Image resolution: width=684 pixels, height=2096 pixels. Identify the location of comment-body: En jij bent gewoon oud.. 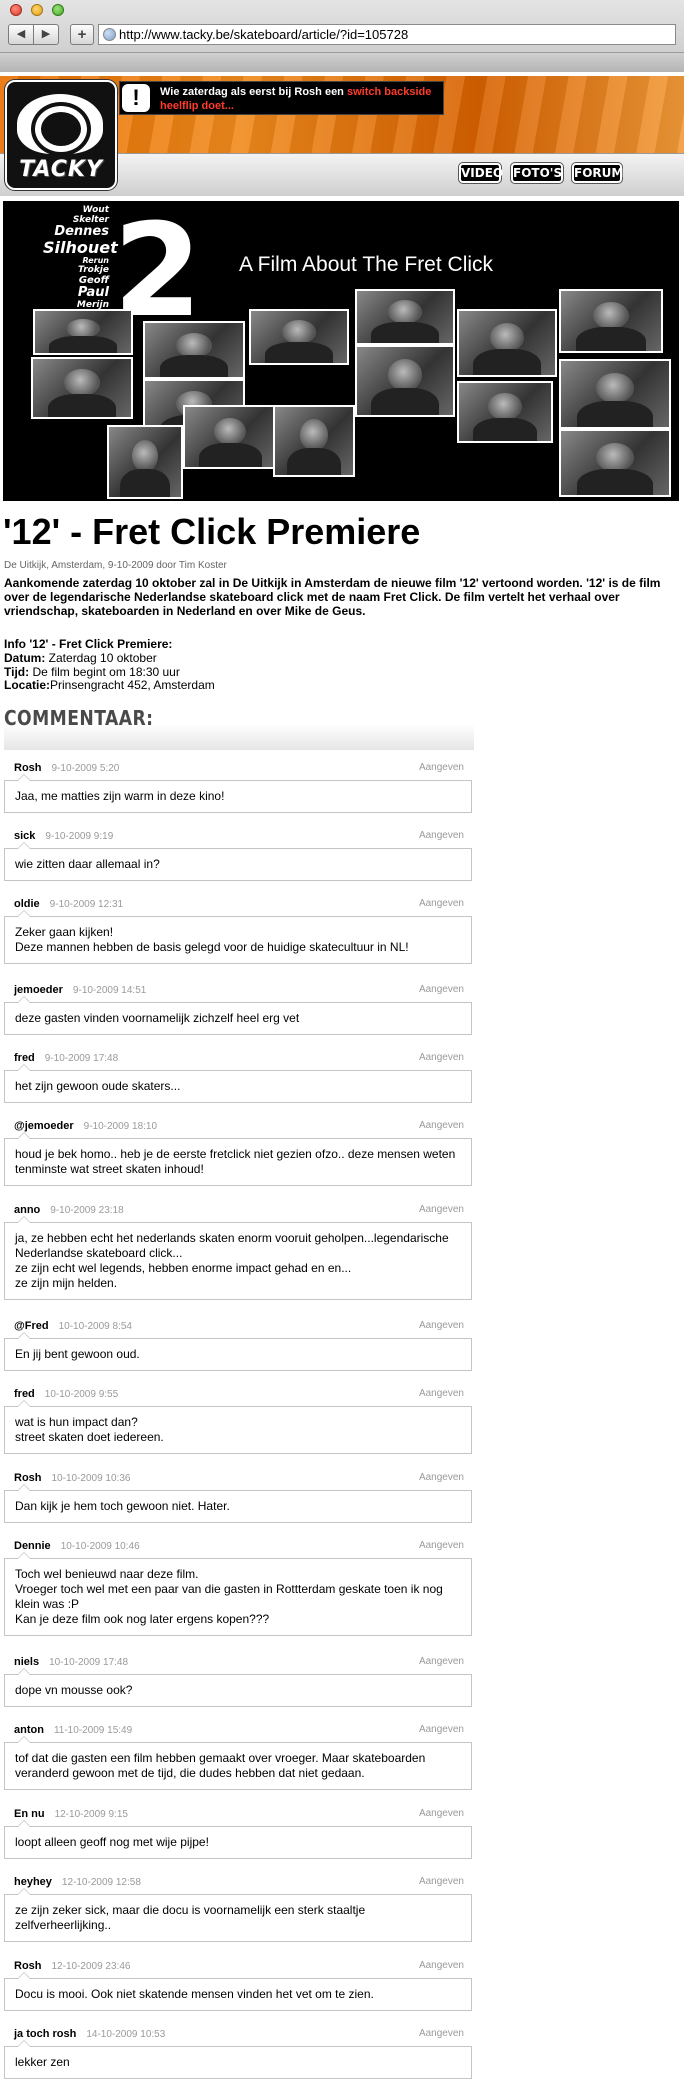
(238, 1351).